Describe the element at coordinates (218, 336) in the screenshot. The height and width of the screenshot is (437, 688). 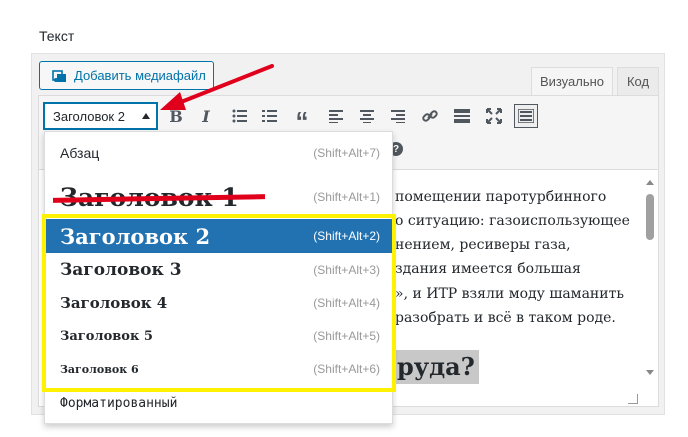
I see `dropdown-item-heading-5: Заголовок 5 (Shift+Alt+5)` at that location.